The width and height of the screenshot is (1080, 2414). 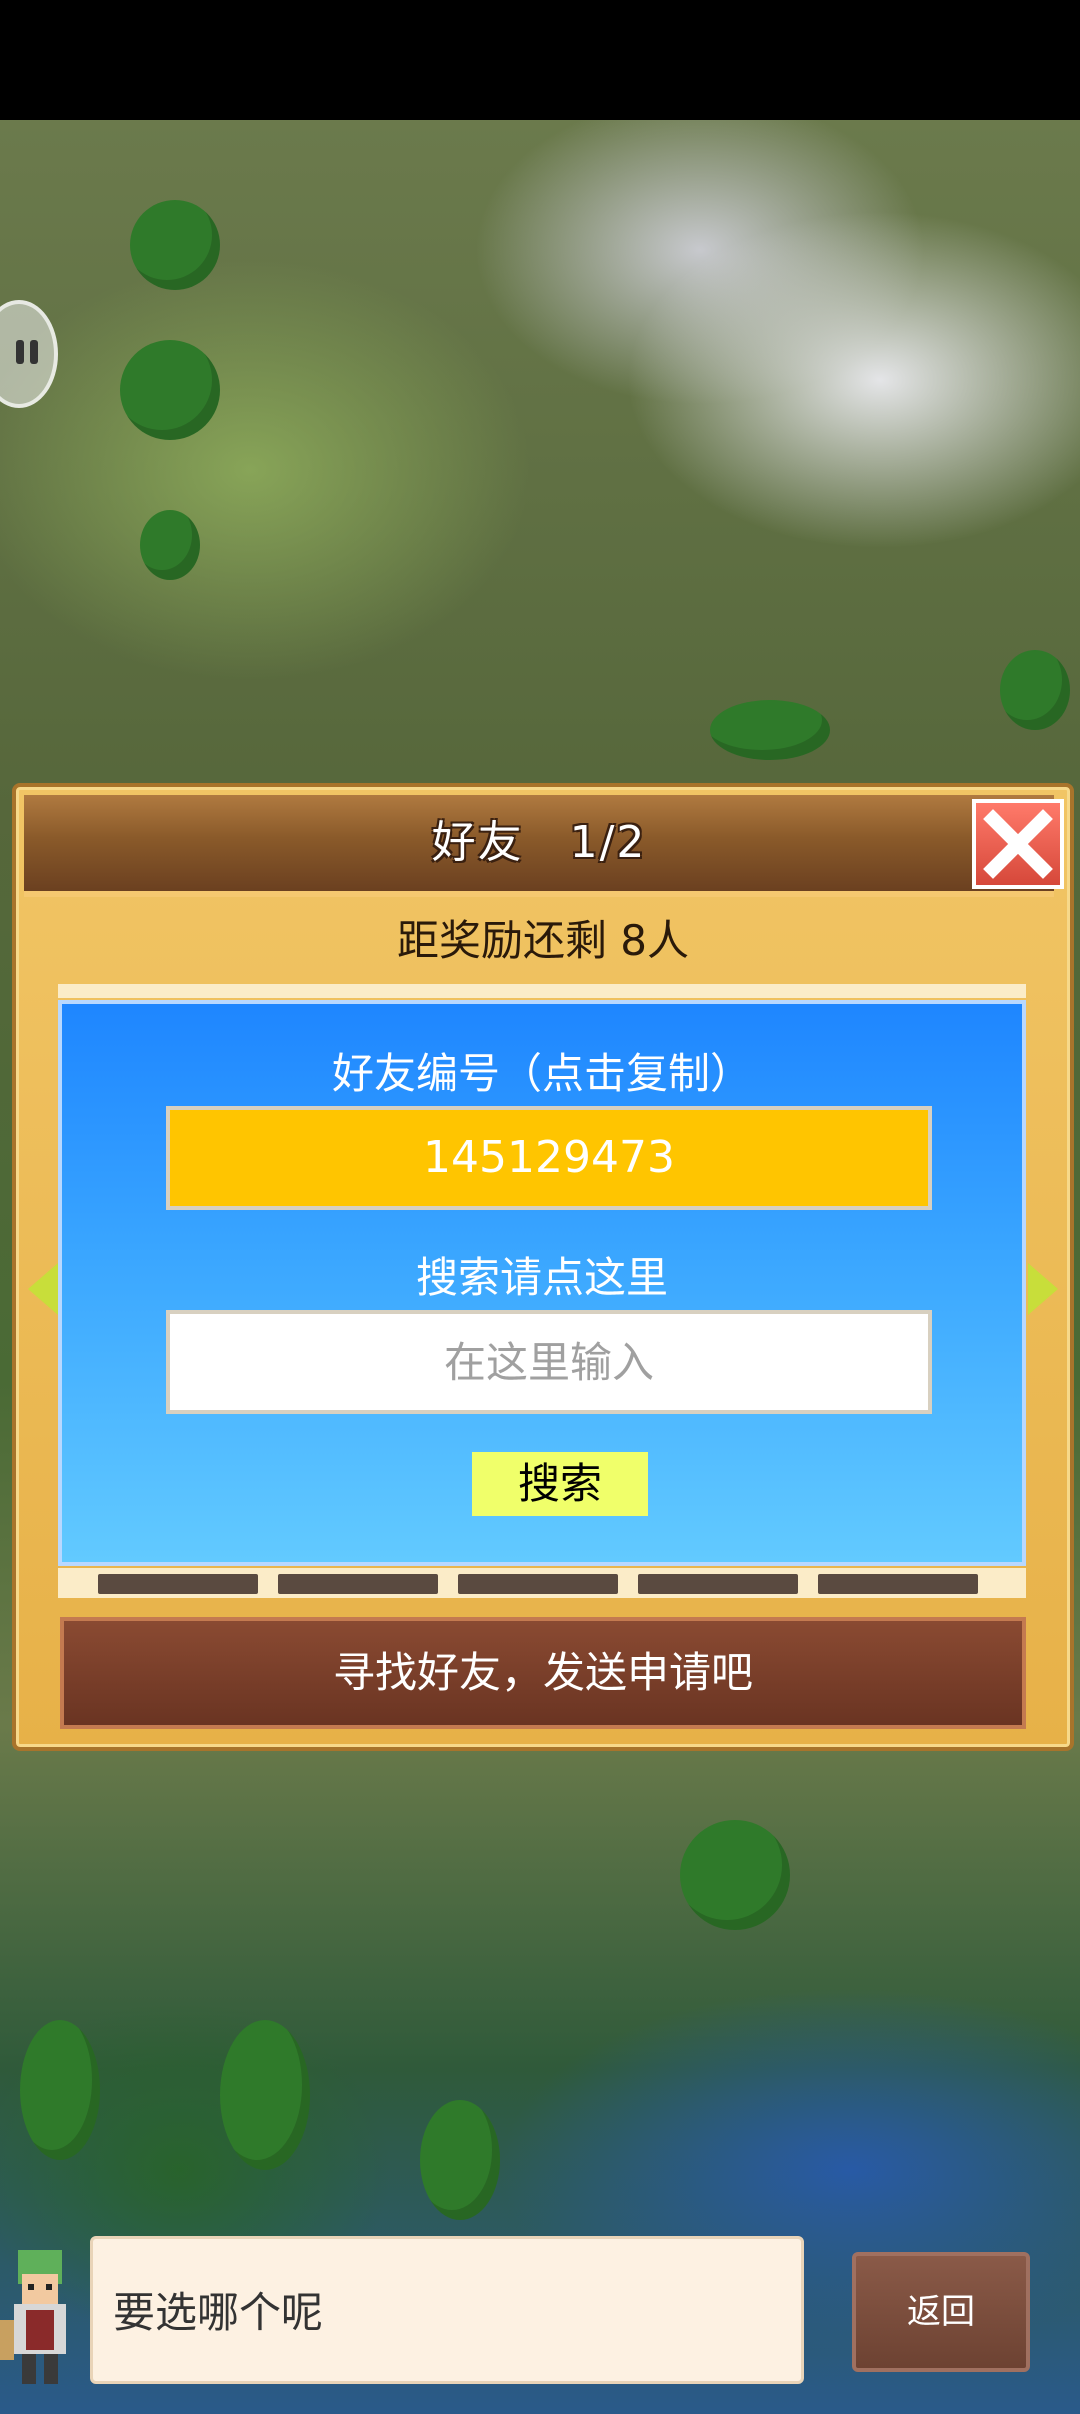 What do you see at coordinates (941, 2312) in the screenshot?
I see `back-button: 返回` at bounding box center [941, 2312].